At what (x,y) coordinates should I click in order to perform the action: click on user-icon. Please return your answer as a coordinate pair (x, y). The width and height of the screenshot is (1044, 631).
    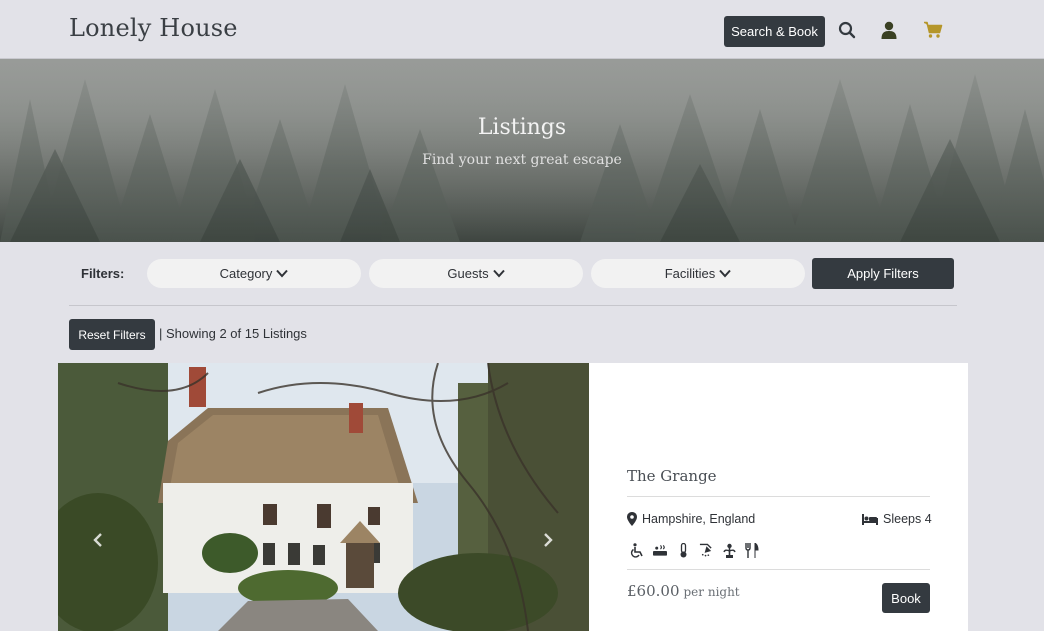
    Looking at the image, I should click on (889, 30).